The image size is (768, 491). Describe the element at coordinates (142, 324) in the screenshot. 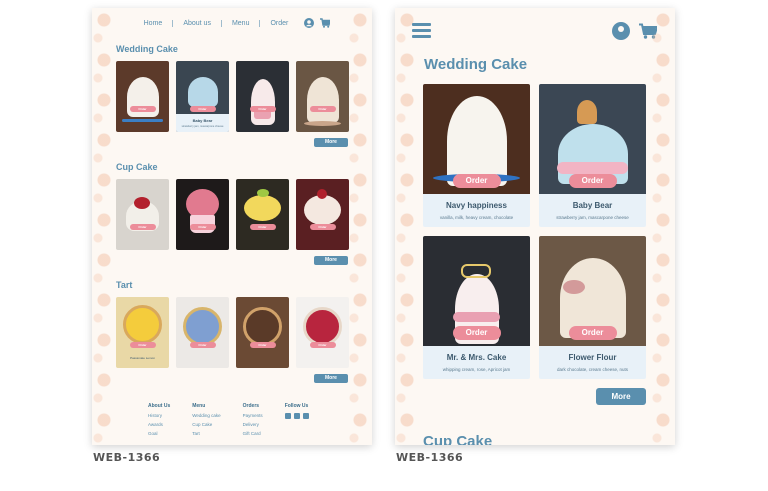

I see `lemon-tart-photo` at that location.